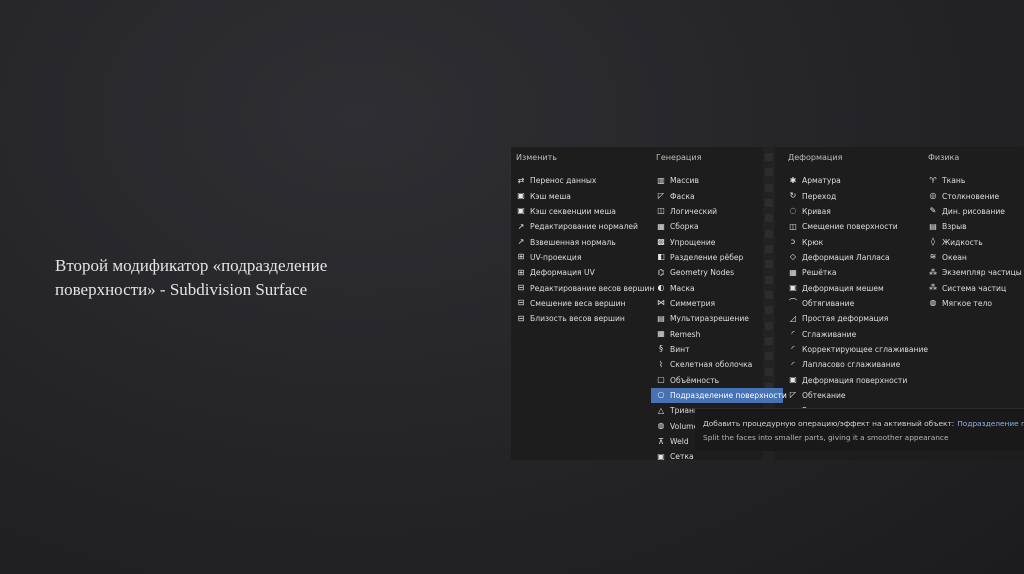 This screenshot has width=1024, height=574. I want to click on menu-item: ▤ Мультиразрешение, so click(717, 318).